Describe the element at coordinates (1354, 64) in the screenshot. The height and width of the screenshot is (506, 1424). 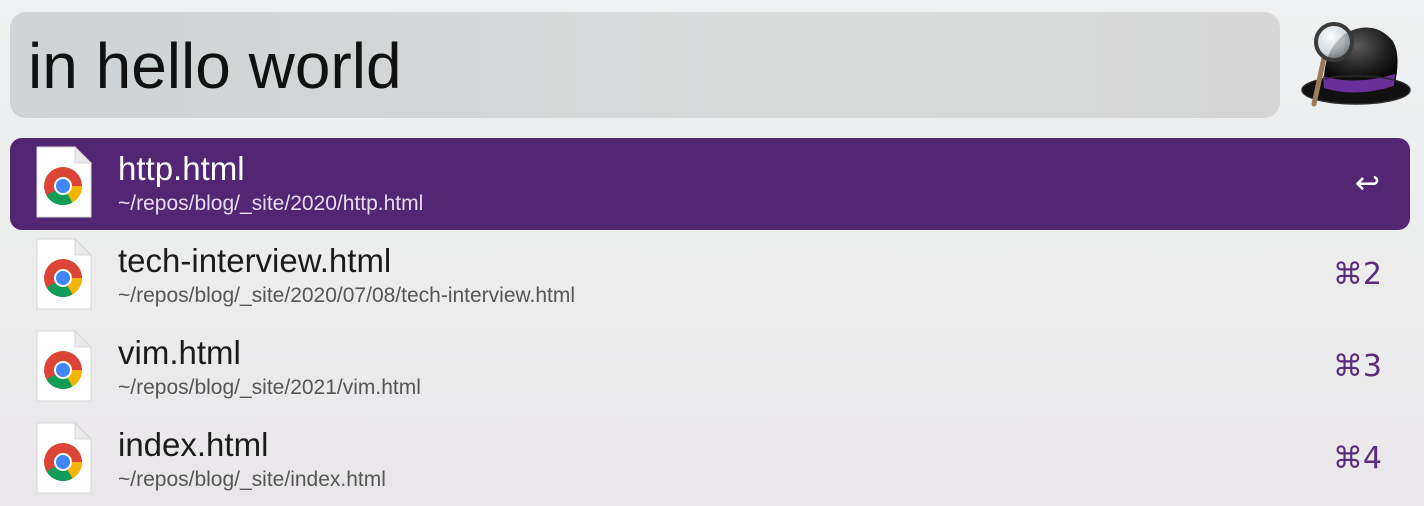
I see `alfred-hat-magnifier-icon` at that location.